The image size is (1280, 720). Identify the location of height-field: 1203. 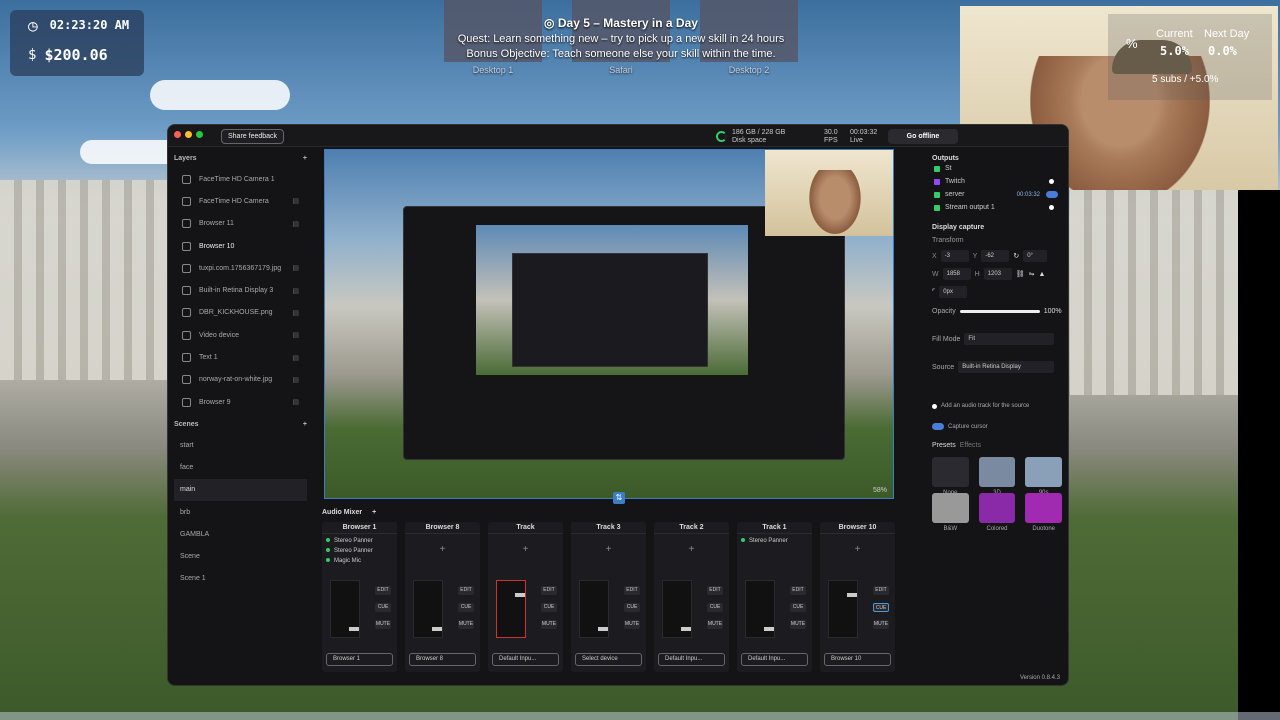
(997, 274).